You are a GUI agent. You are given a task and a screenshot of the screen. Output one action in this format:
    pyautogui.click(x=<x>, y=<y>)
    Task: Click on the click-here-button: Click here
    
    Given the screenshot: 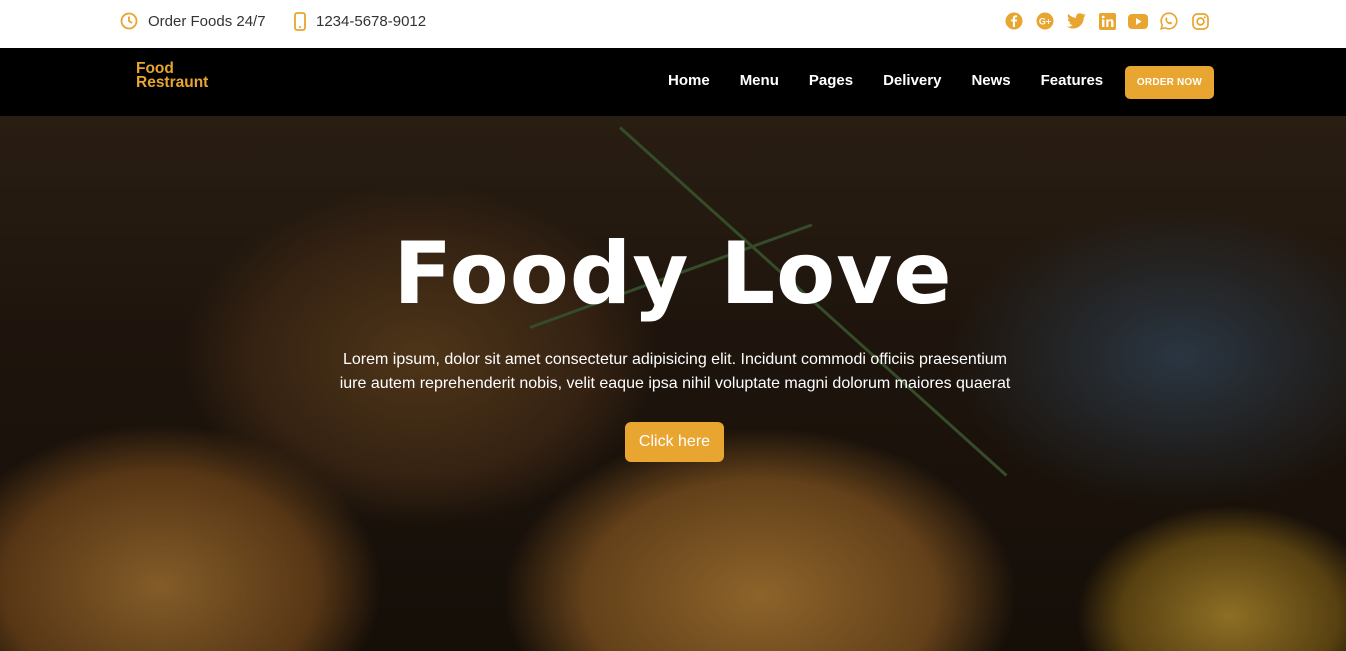 What is the action you would take?
    pyautogui.click(x=674, y=442)
    